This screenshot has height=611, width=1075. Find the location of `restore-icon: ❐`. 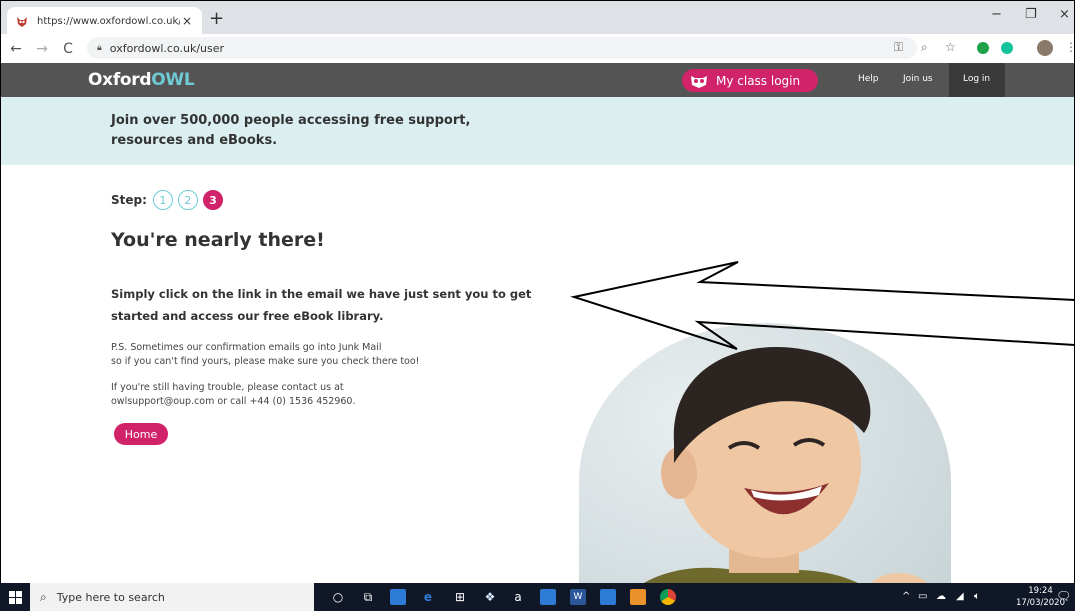

restore-icon: ❐ is located at coordinates (1031, 14).